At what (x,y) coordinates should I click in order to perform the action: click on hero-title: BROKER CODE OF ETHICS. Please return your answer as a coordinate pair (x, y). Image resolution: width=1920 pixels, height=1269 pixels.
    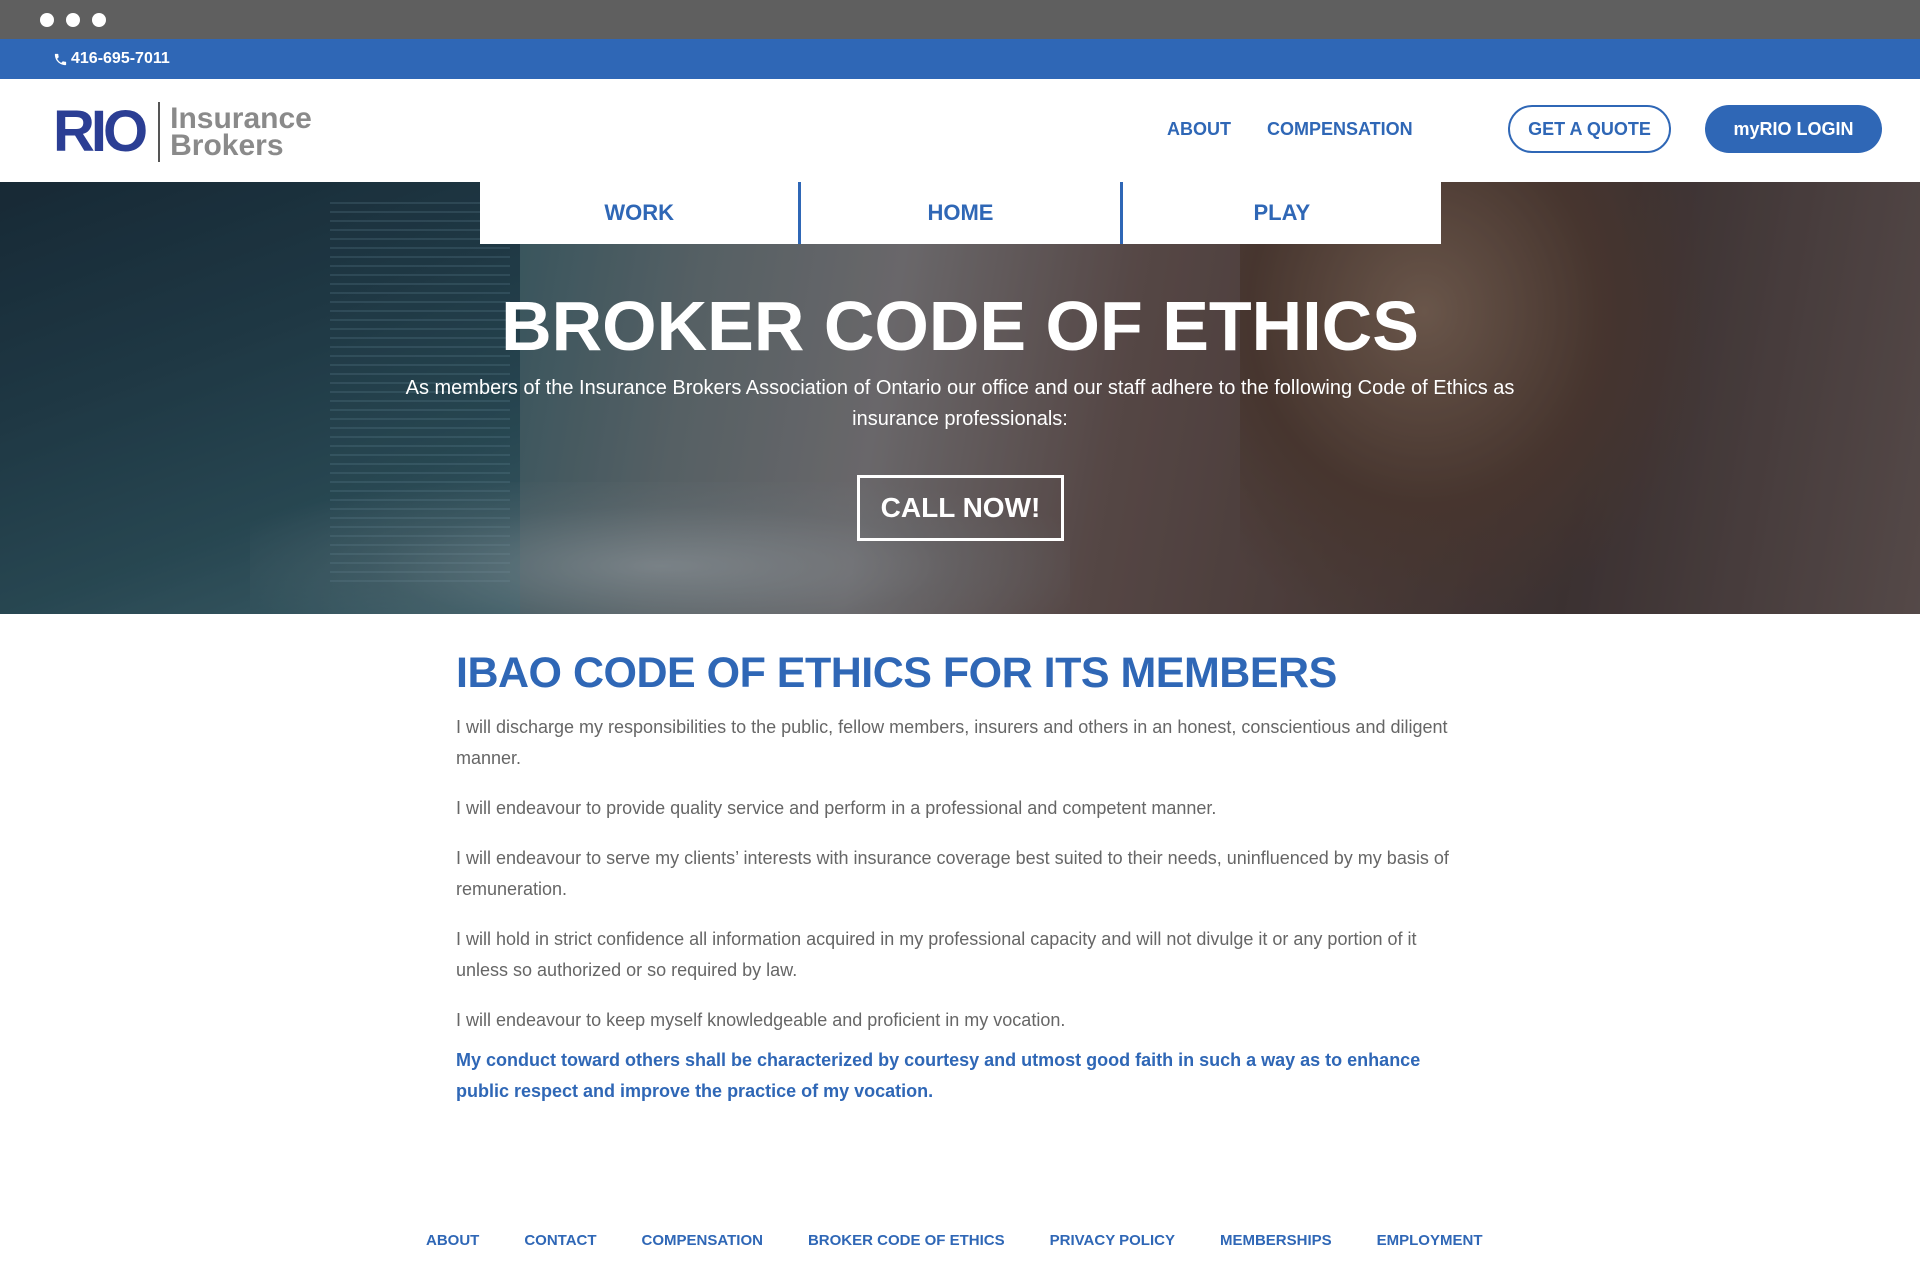
    Looking at the image, I should click on (960, 326).